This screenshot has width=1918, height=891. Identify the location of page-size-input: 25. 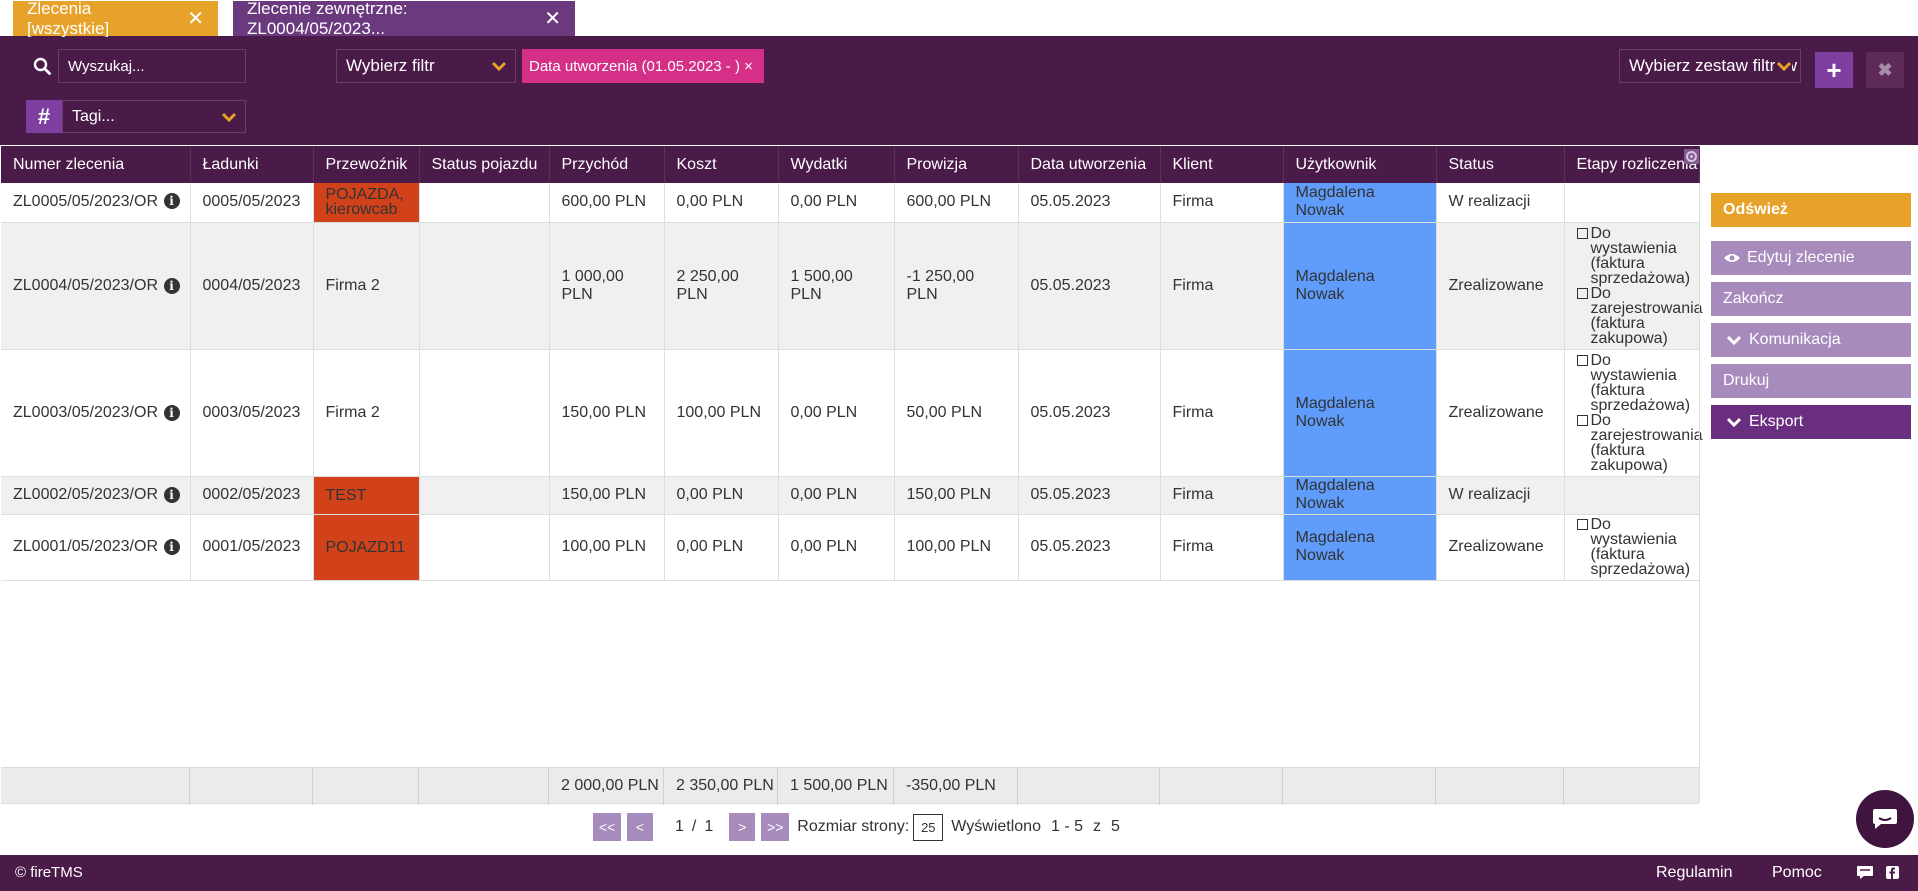
(928, 827).